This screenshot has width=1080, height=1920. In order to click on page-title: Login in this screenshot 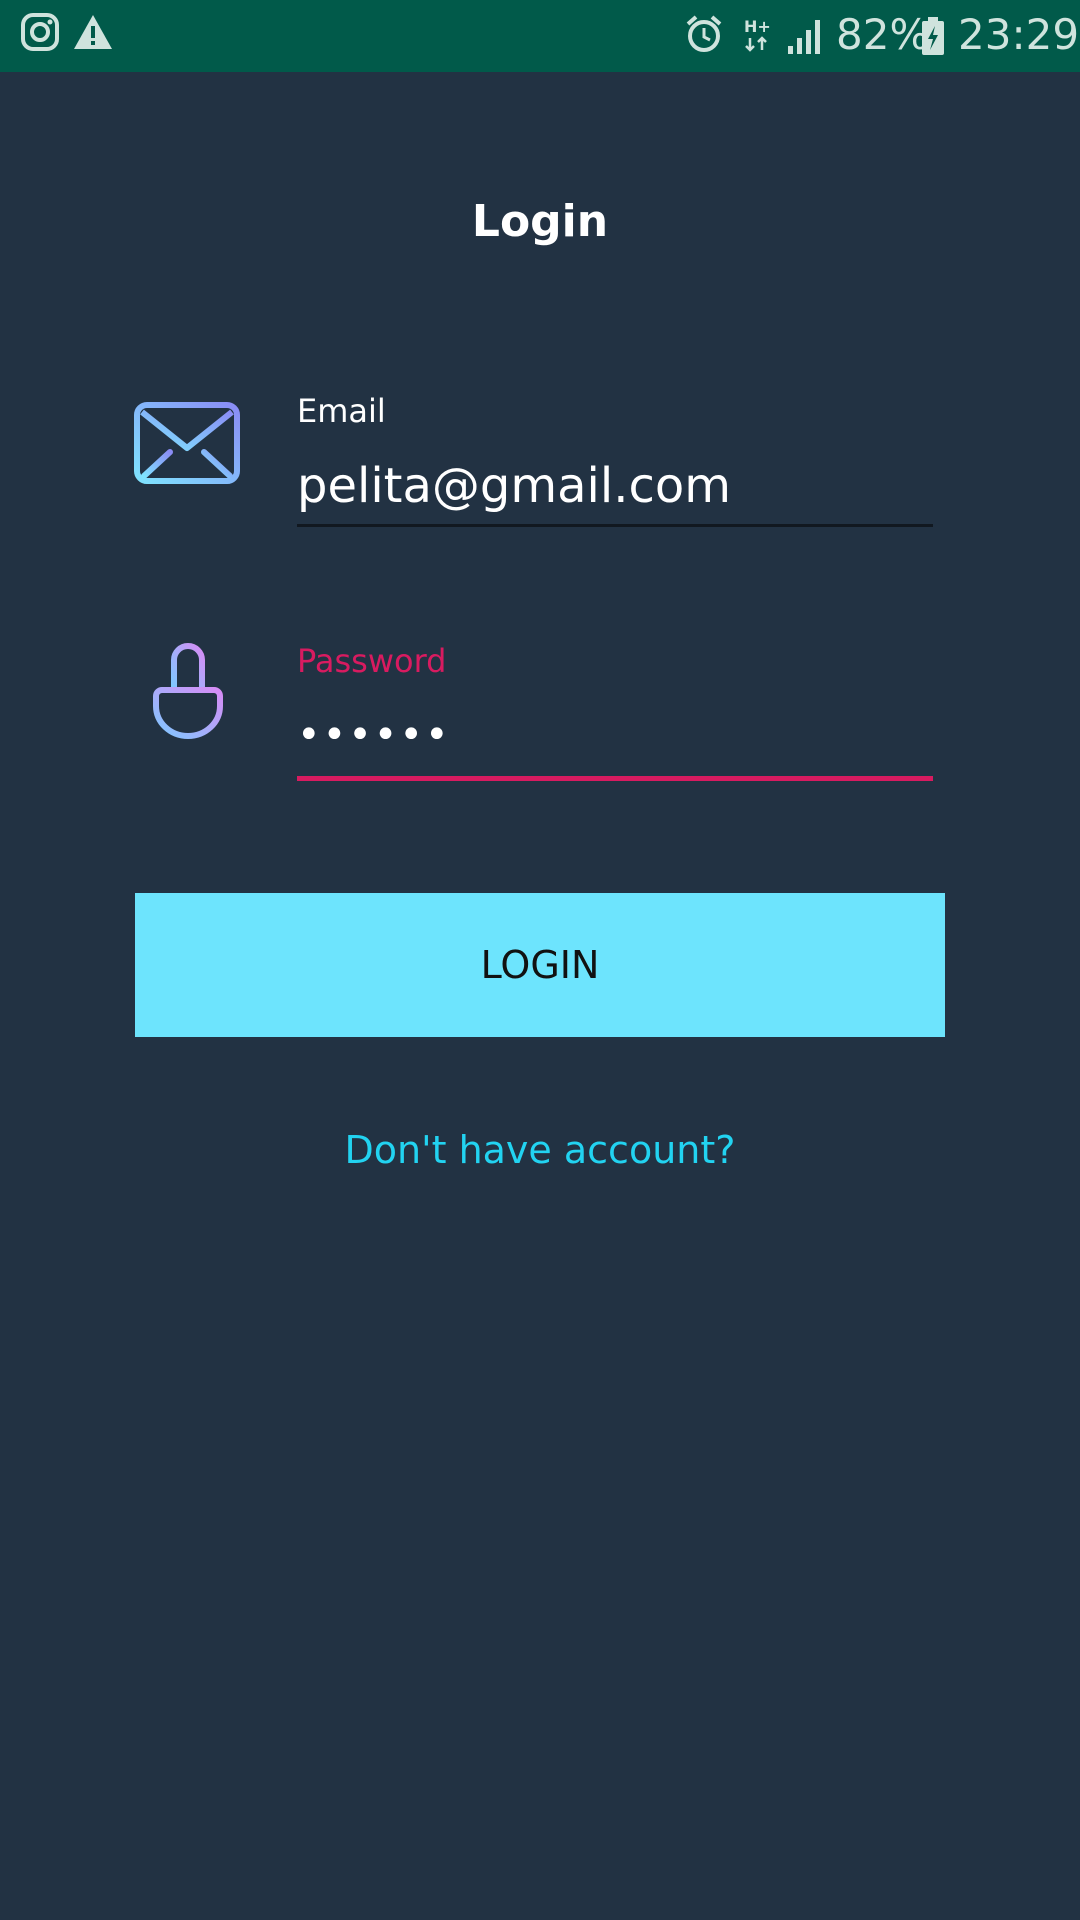, I will do `click(540, 221)`.